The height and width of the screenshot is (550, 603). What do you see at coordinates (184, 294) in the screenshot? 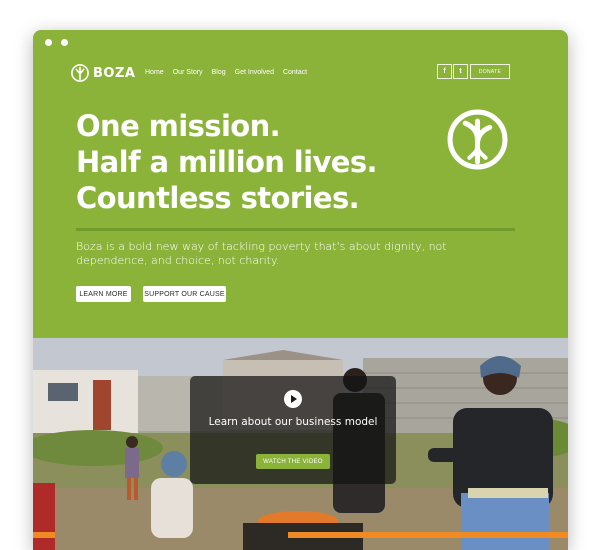
I see `support-our-cause-button: SUPPORT OUR CAUSE` at bounding box center [184, 294].